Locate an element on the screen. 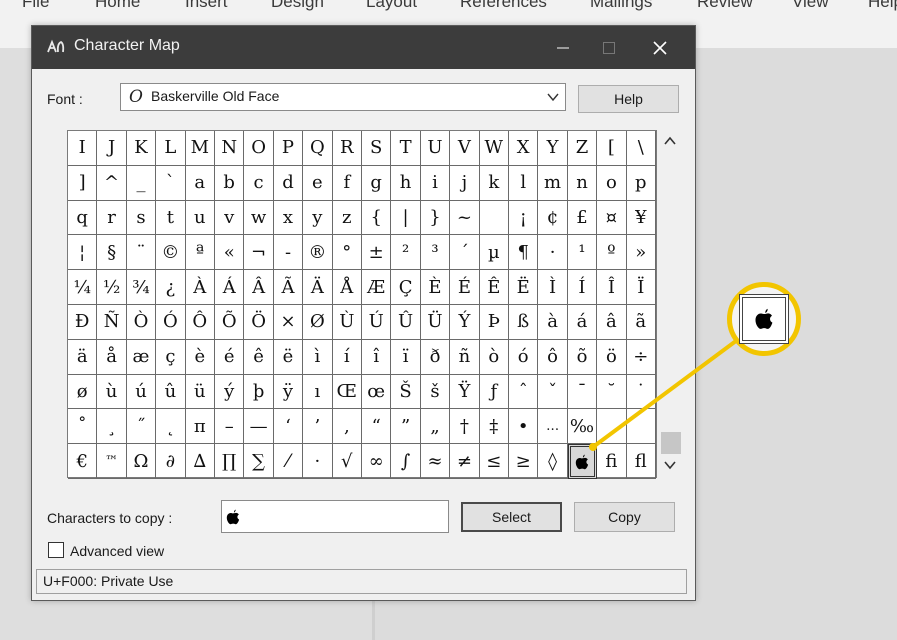 The image size is (897, 640). tab-file: File is located at coordinates (35, 6).